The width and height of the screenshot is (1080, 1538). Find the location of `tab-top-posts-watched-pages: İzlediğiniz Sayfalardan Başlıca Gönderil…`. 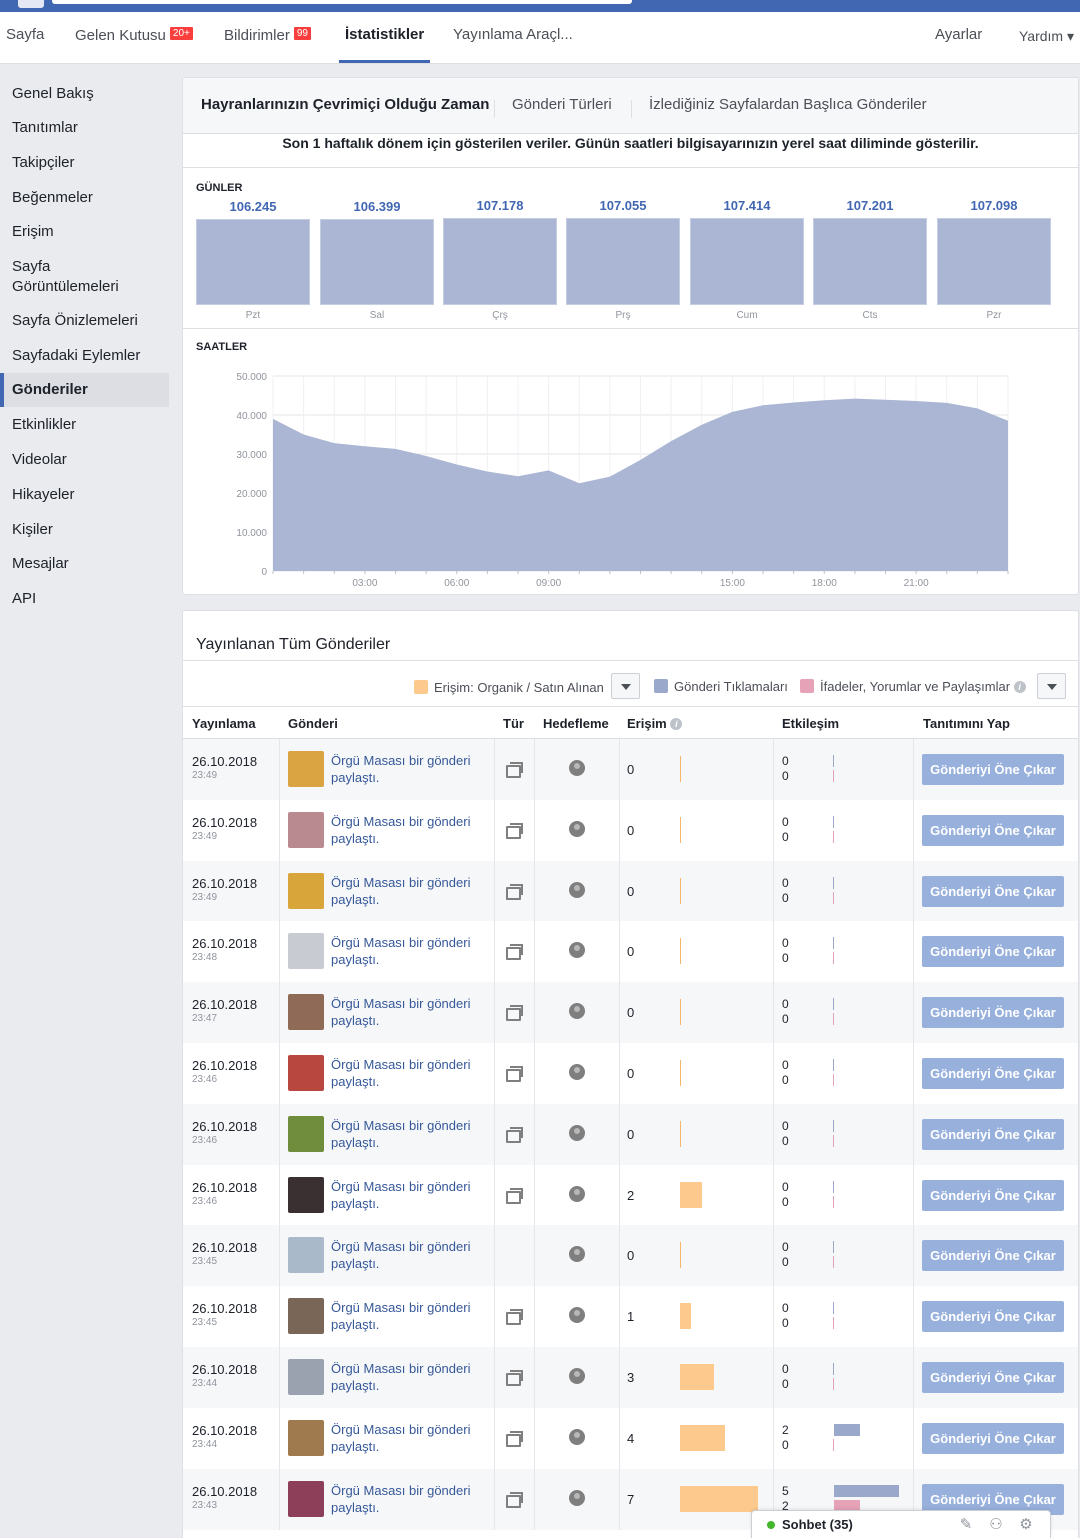

tab-top-posts-watched-pages: İzlediğiniz Sayfalardan Başlıca Gönderil… is located at coordinates (788, 104).